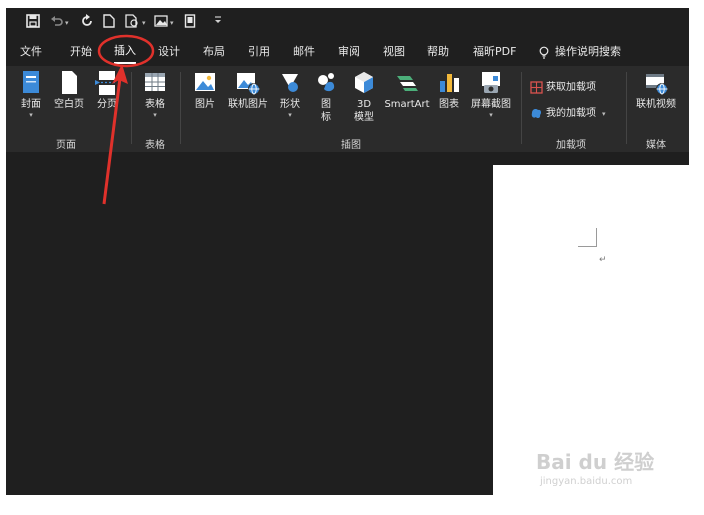 The height and width of the screenshot is (515, 704). Describe the element at coordinates (586, 481) in the screenshot. I see `baidu-watermark-url: jingyan.baidu.com` at that location.